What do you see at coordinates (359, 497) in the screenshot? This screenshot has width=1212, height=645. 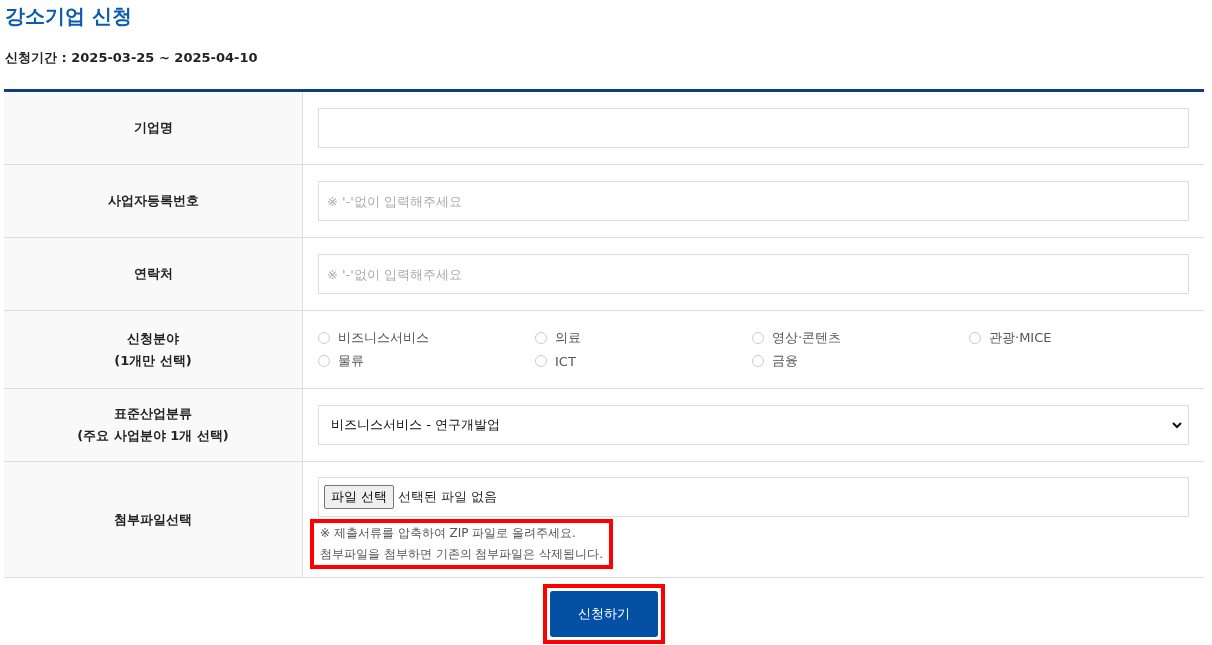 I see `file-select-button: 파일 선택` at bounding box center [359, 497].